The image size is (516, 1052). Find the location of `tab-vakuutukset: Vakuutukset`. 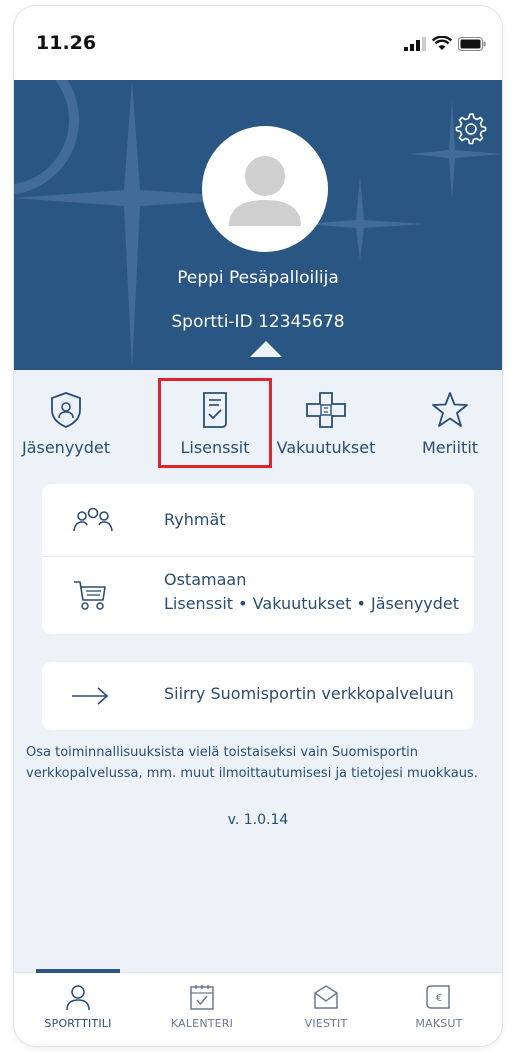

tab-vakuutukset: Vakuutukset is located at coordinates (326, 423).